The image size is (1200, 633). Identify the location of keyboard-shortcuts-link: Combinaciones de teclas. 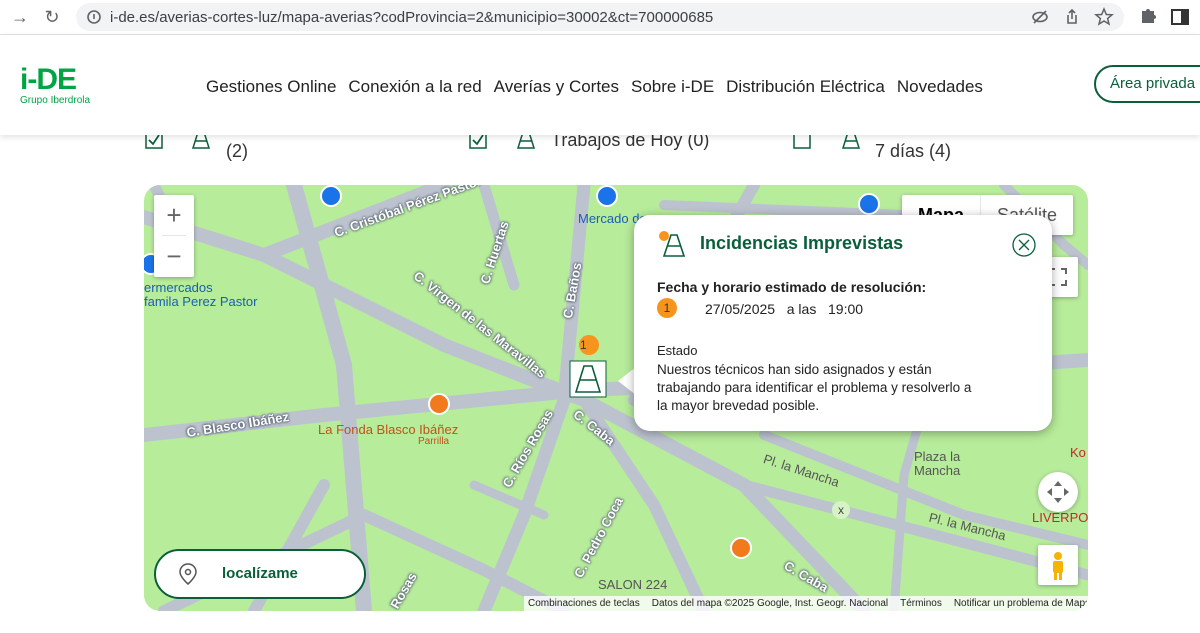
(584, 603).